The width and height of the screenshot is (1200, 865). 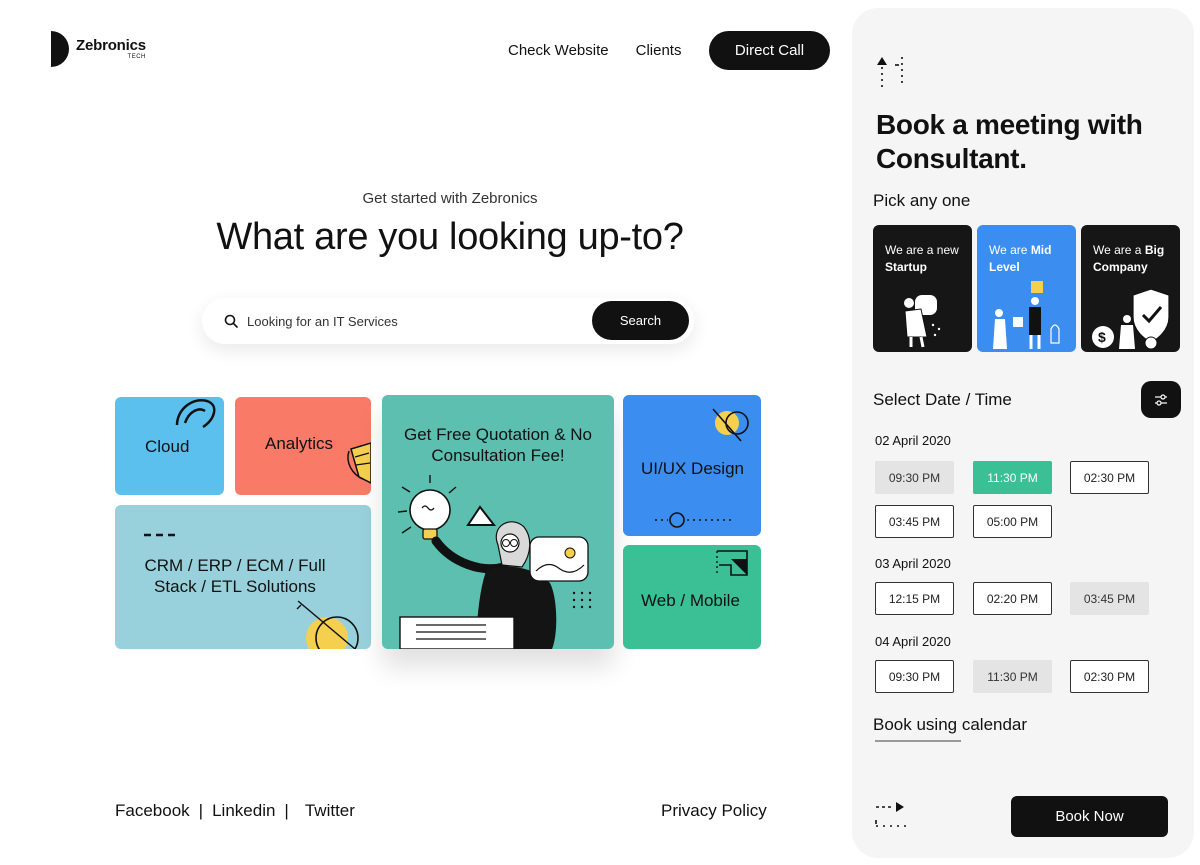 I want to click on time-slot: 02:20 PM, so click(x=1012, y=598).